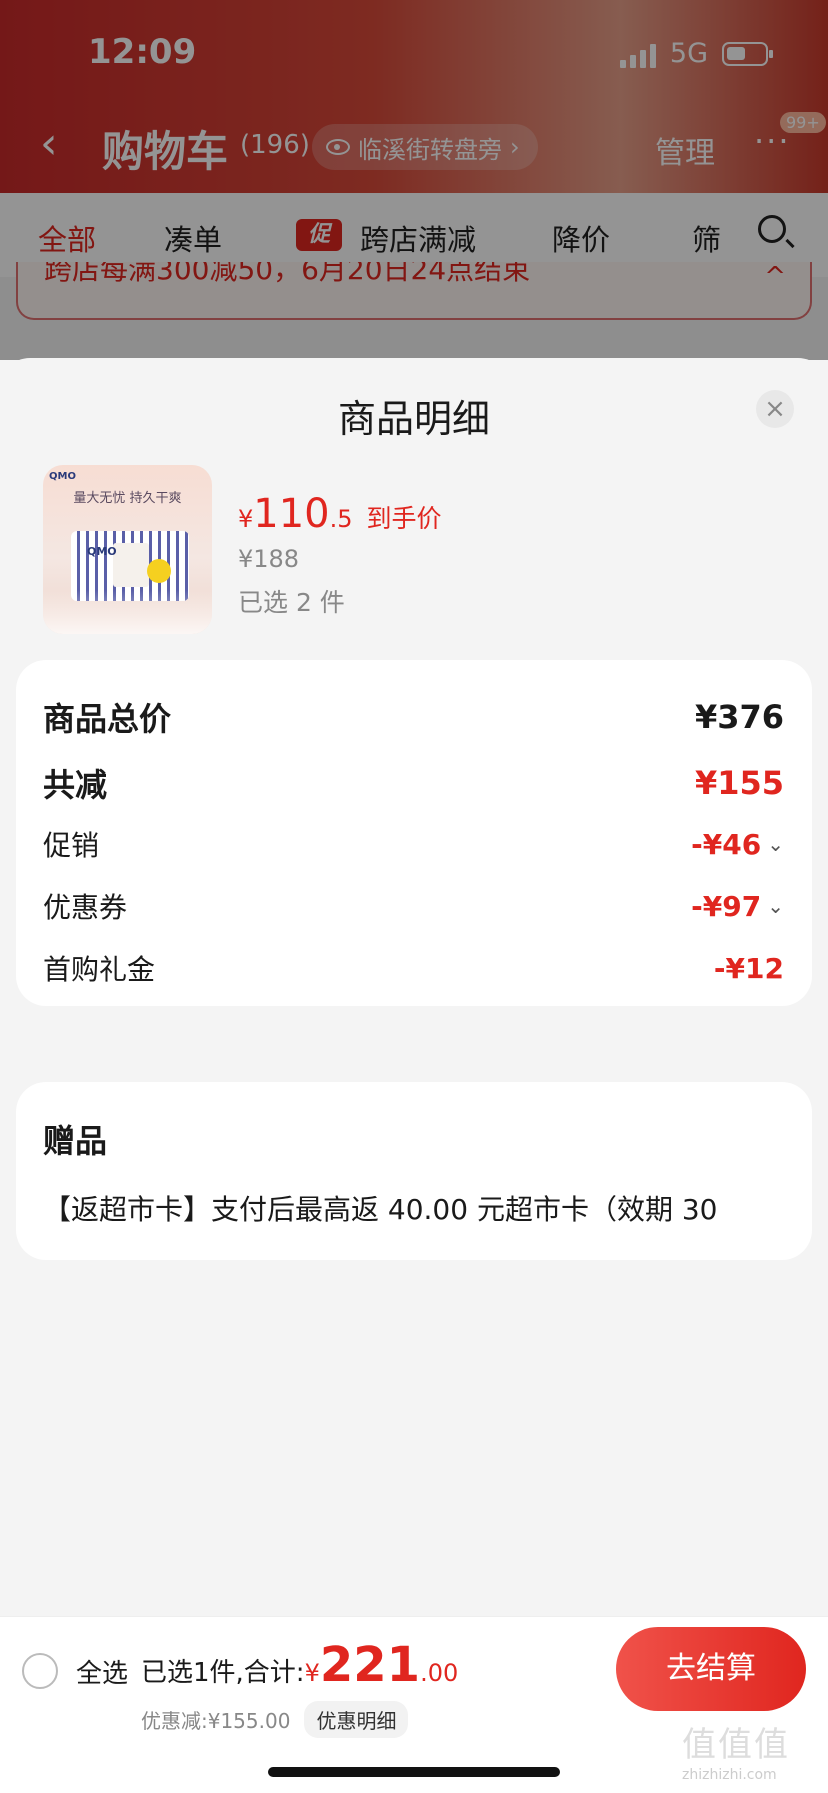 This screenshot has height=1793, width=828. I want to click on gift-title: 赠品, so click(75, 1141).